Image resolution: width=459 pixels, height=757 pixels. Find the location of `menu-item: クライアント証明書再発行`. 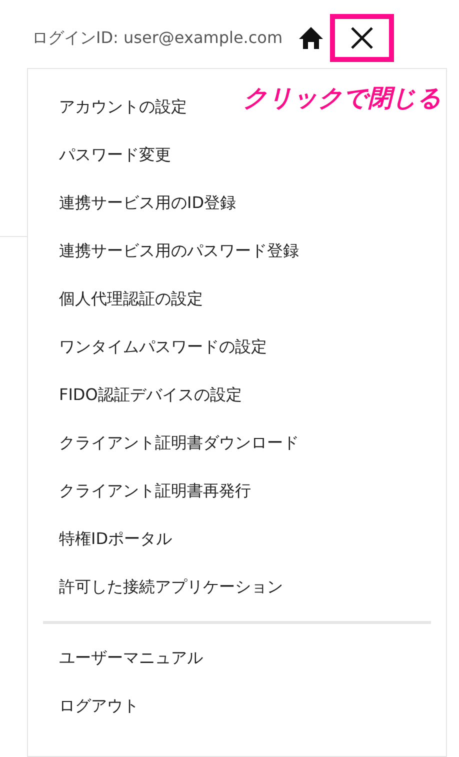

menu-item: クライアント証明書再発行 is located at coordinates (155, 491).